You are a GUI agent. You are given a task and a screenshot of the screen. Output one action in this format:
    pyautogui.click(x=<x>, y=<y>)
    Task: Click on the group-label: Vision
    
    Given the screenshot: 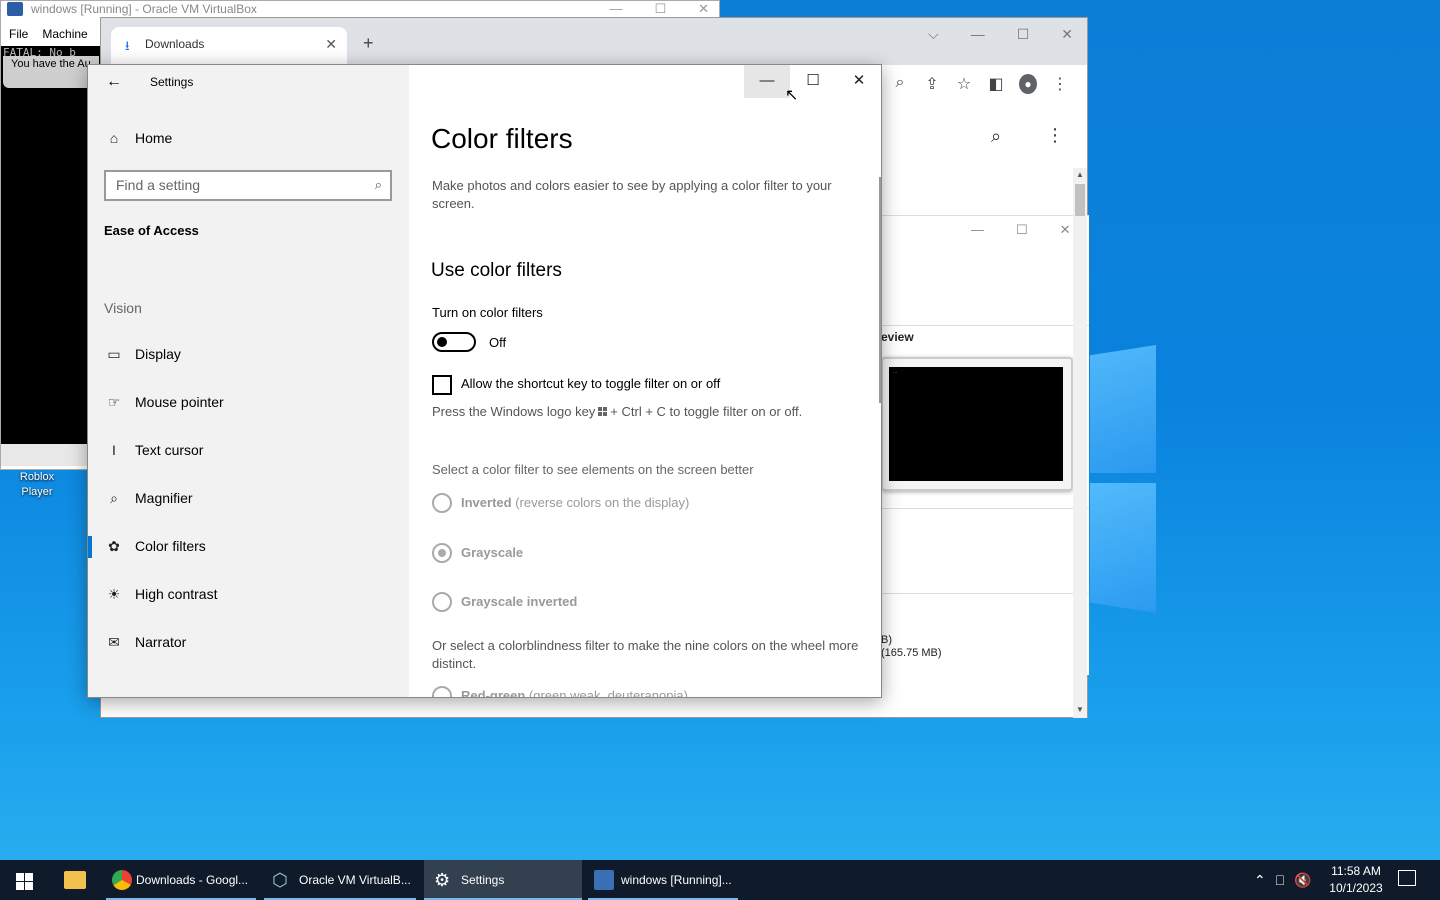 What is the action you would take?
    pyautogui.click(x=123, y=308)
    